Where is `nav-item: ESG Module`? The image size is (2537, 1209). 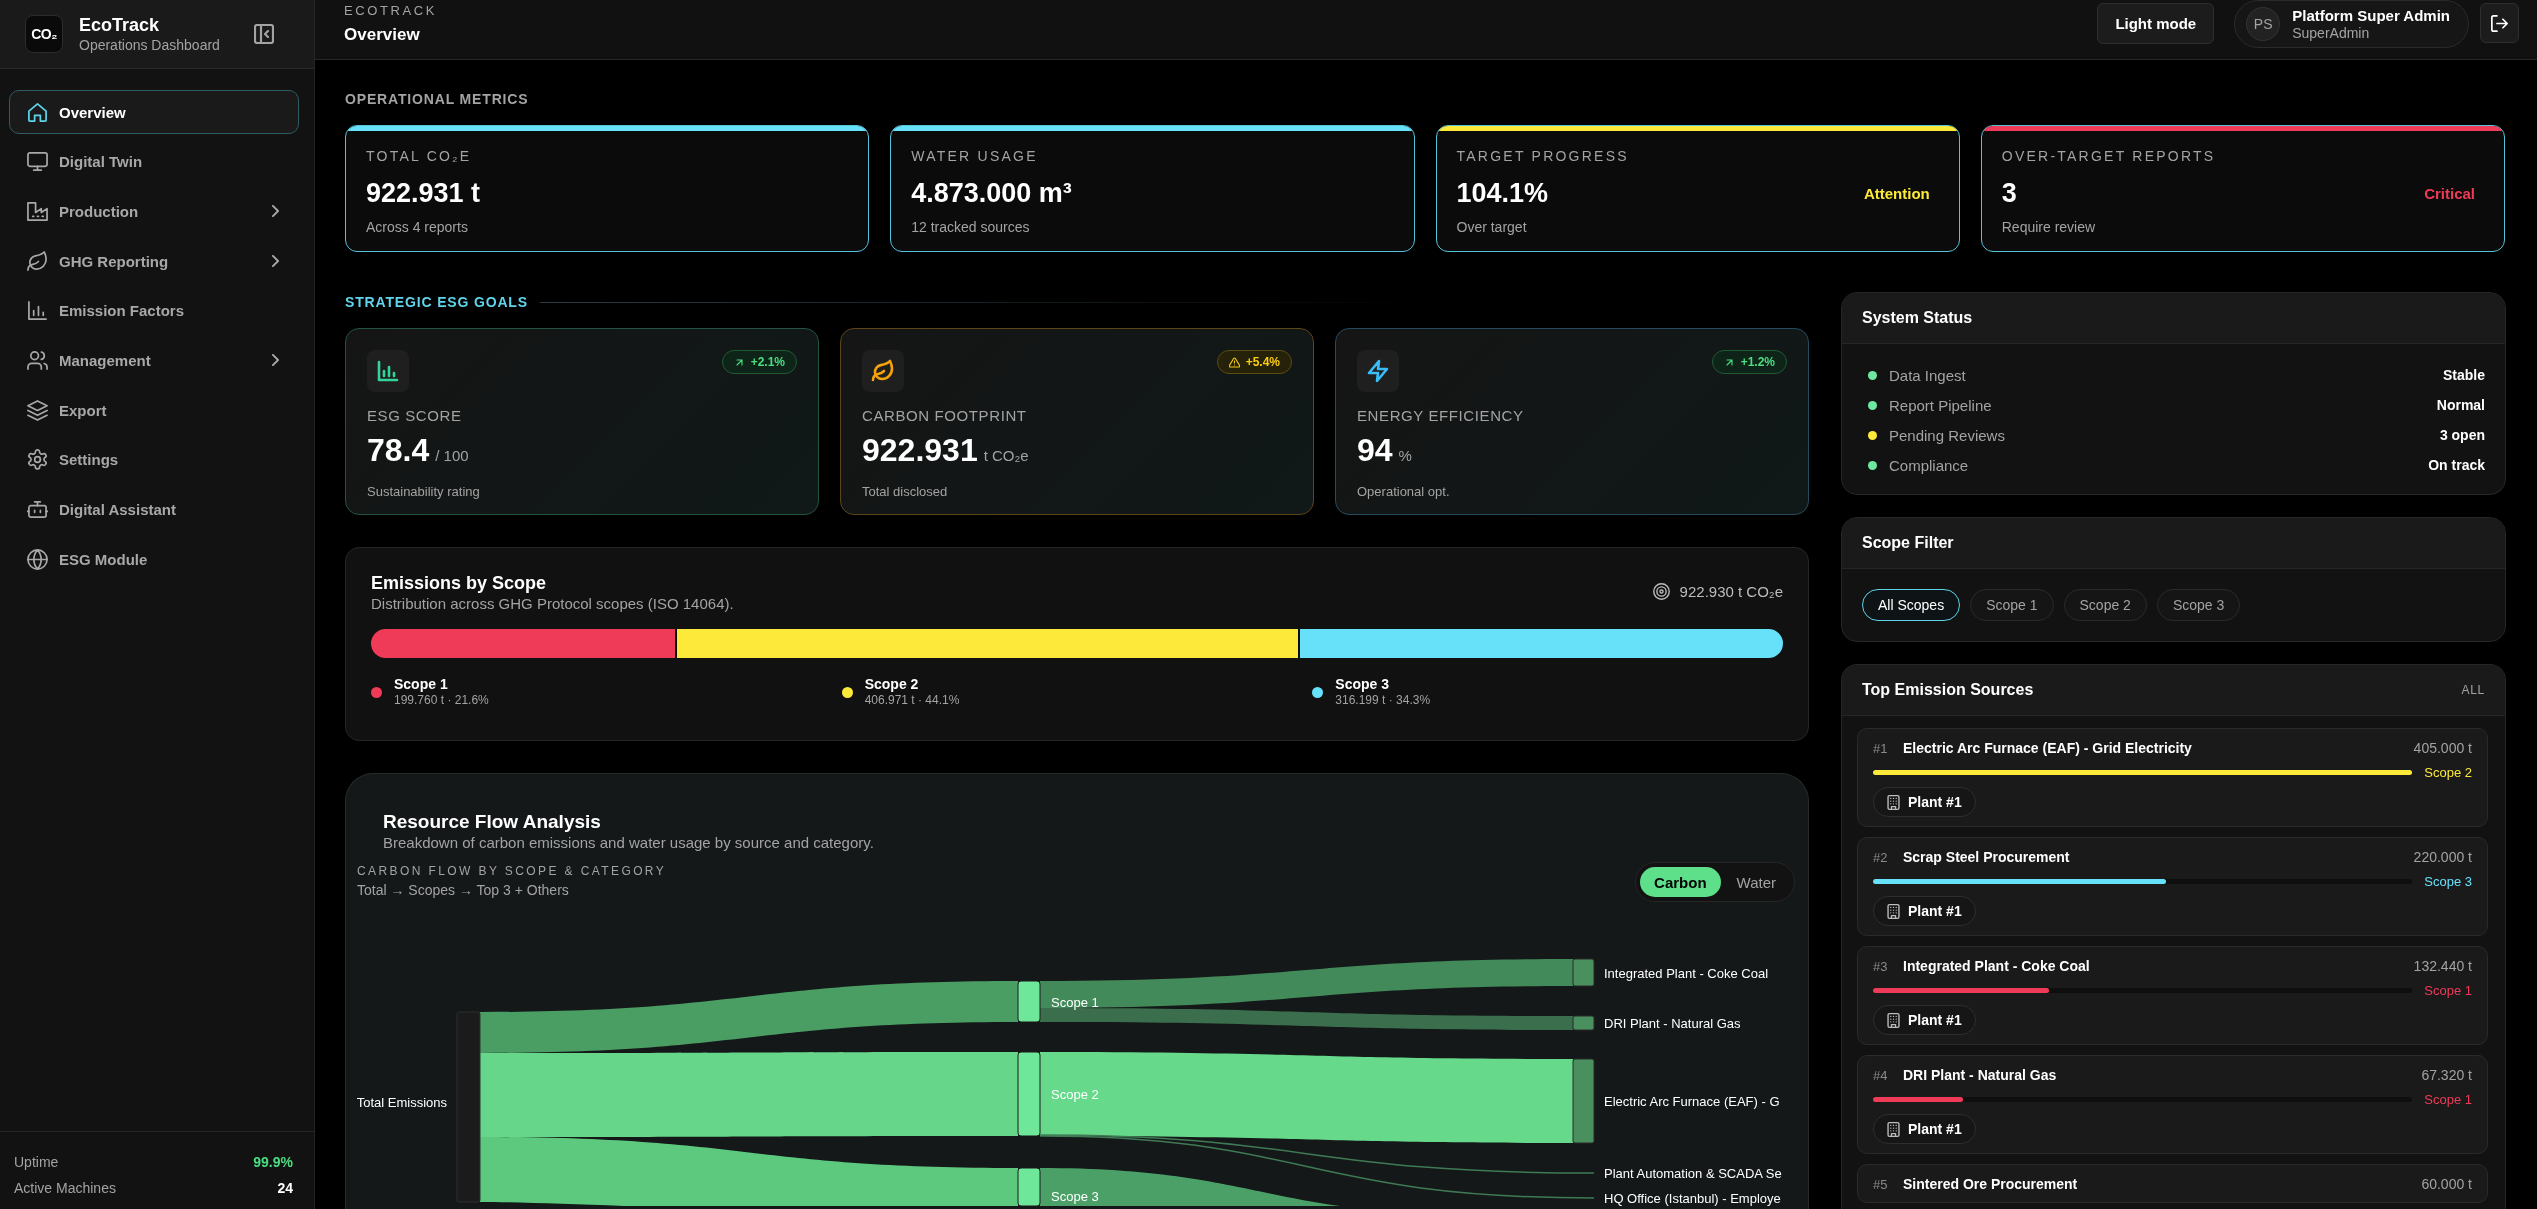 nav-item: ESG Module is located at coordinates (154, 559).